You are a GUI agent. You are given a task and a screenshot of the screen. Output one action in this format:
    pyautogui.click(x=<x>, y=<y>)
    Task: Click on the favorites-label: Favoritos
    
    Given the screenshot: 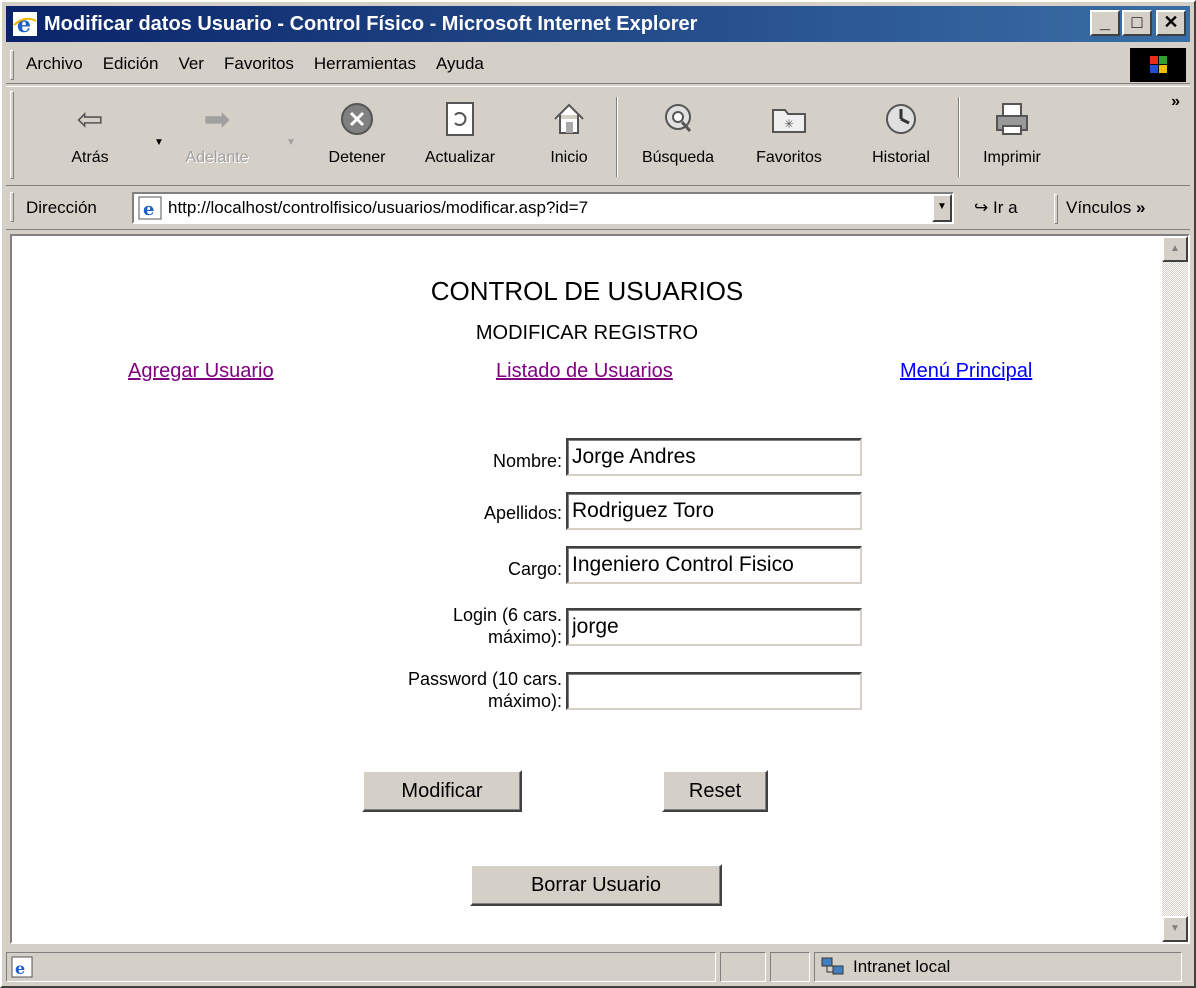 What is the action you would take?
    pyautogui.click(x=789, y=157)
    